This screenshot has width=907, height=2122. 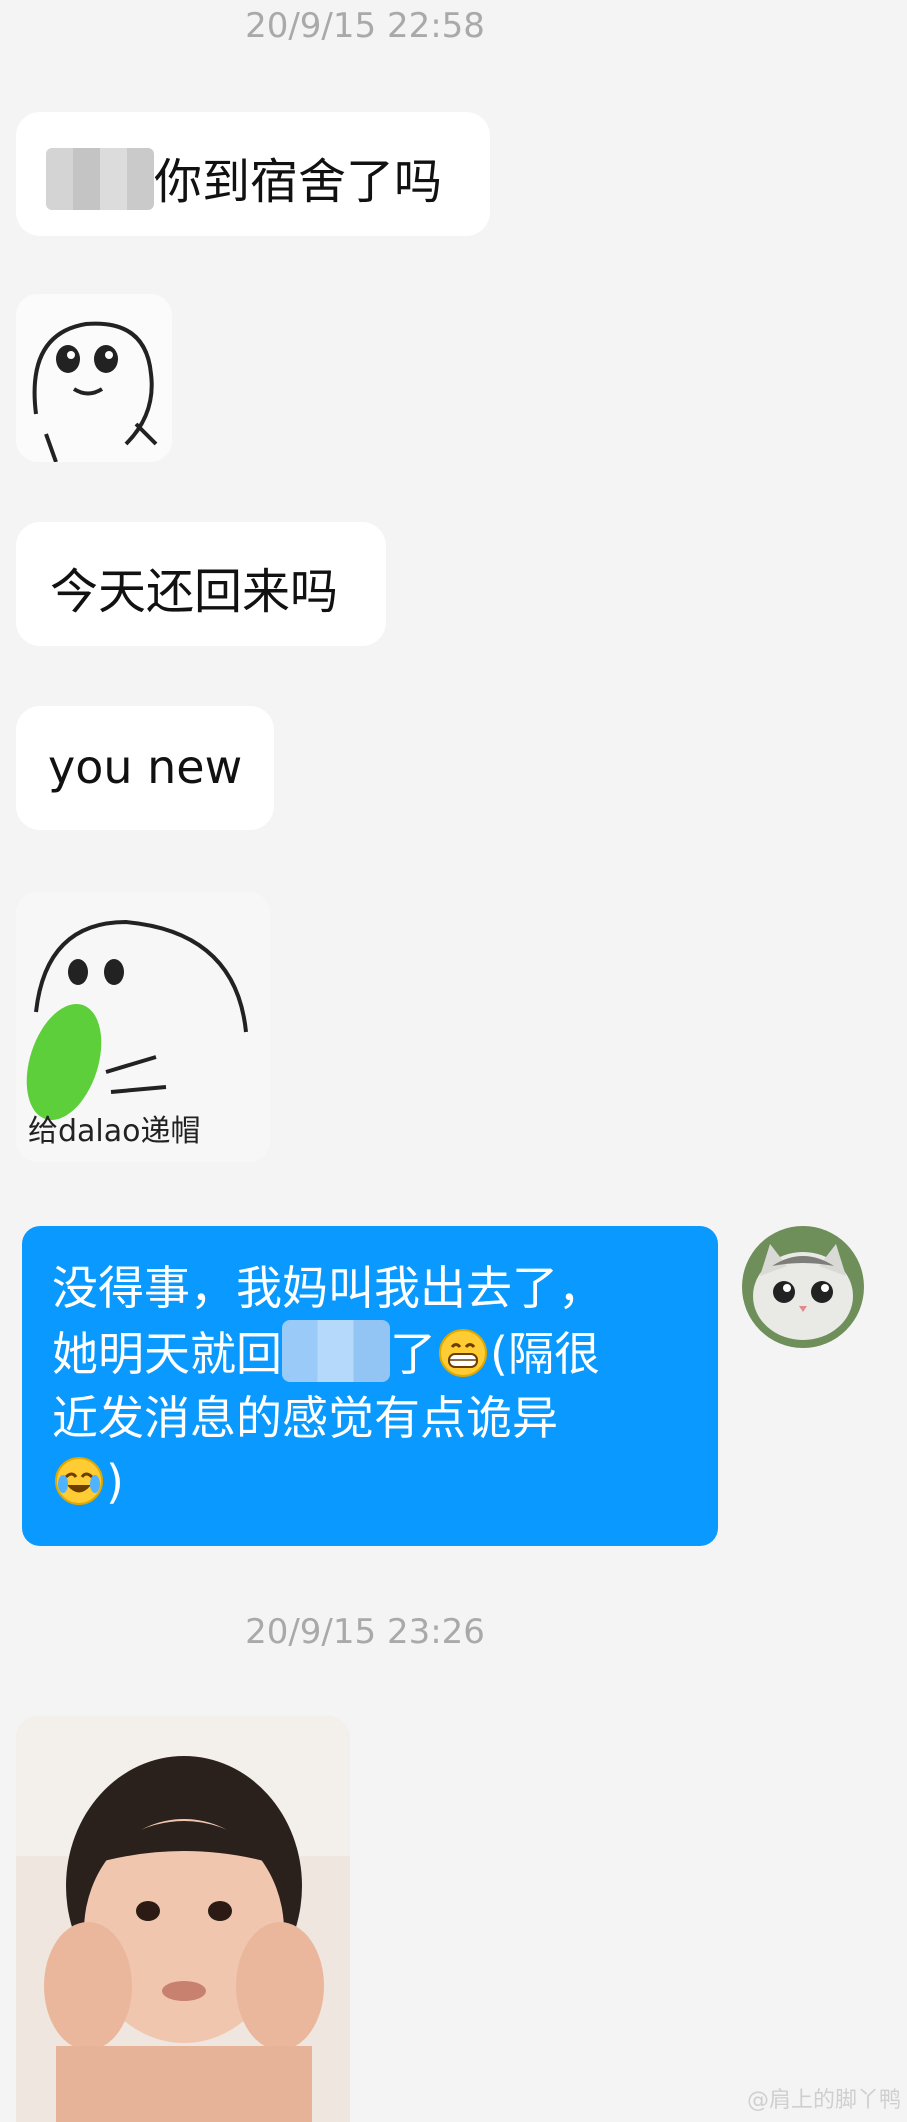 What do you see at coordinates (79, 1481) in the screenshot?
I see `tears-of-joy-emoji-icon` at bounding box center [79, 1481].